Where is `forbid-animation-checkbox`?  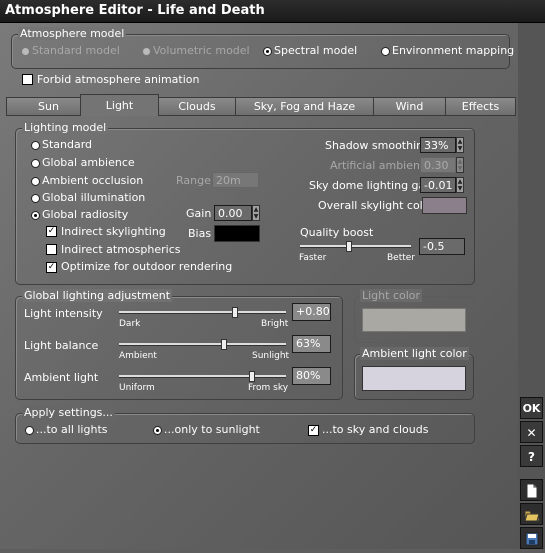
forbid-animation-checkbox is located at coordinates (27, 79).